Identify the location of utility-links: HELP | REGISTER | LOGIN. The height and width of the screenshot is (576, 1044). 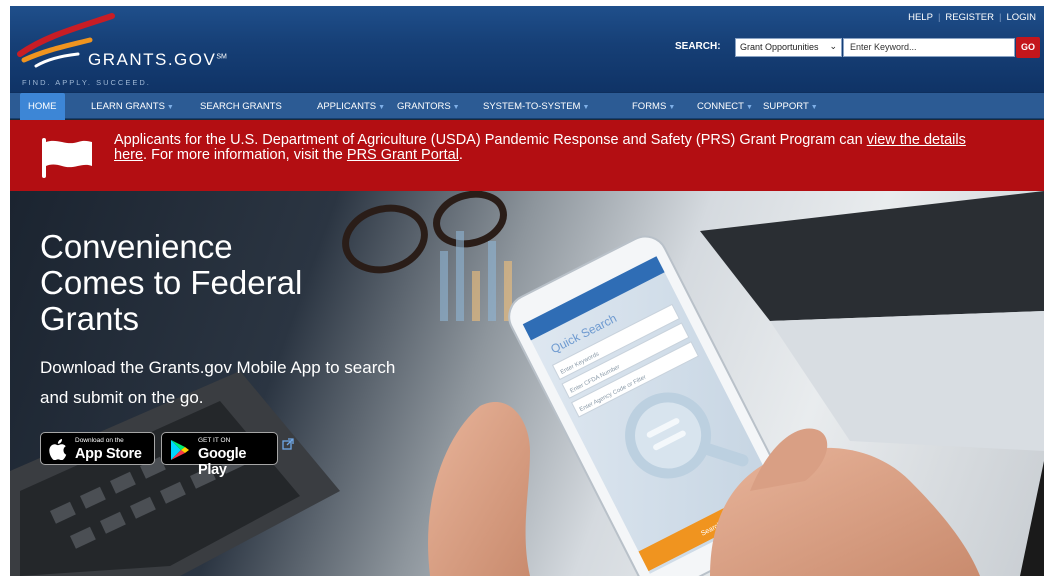
(972, 17).